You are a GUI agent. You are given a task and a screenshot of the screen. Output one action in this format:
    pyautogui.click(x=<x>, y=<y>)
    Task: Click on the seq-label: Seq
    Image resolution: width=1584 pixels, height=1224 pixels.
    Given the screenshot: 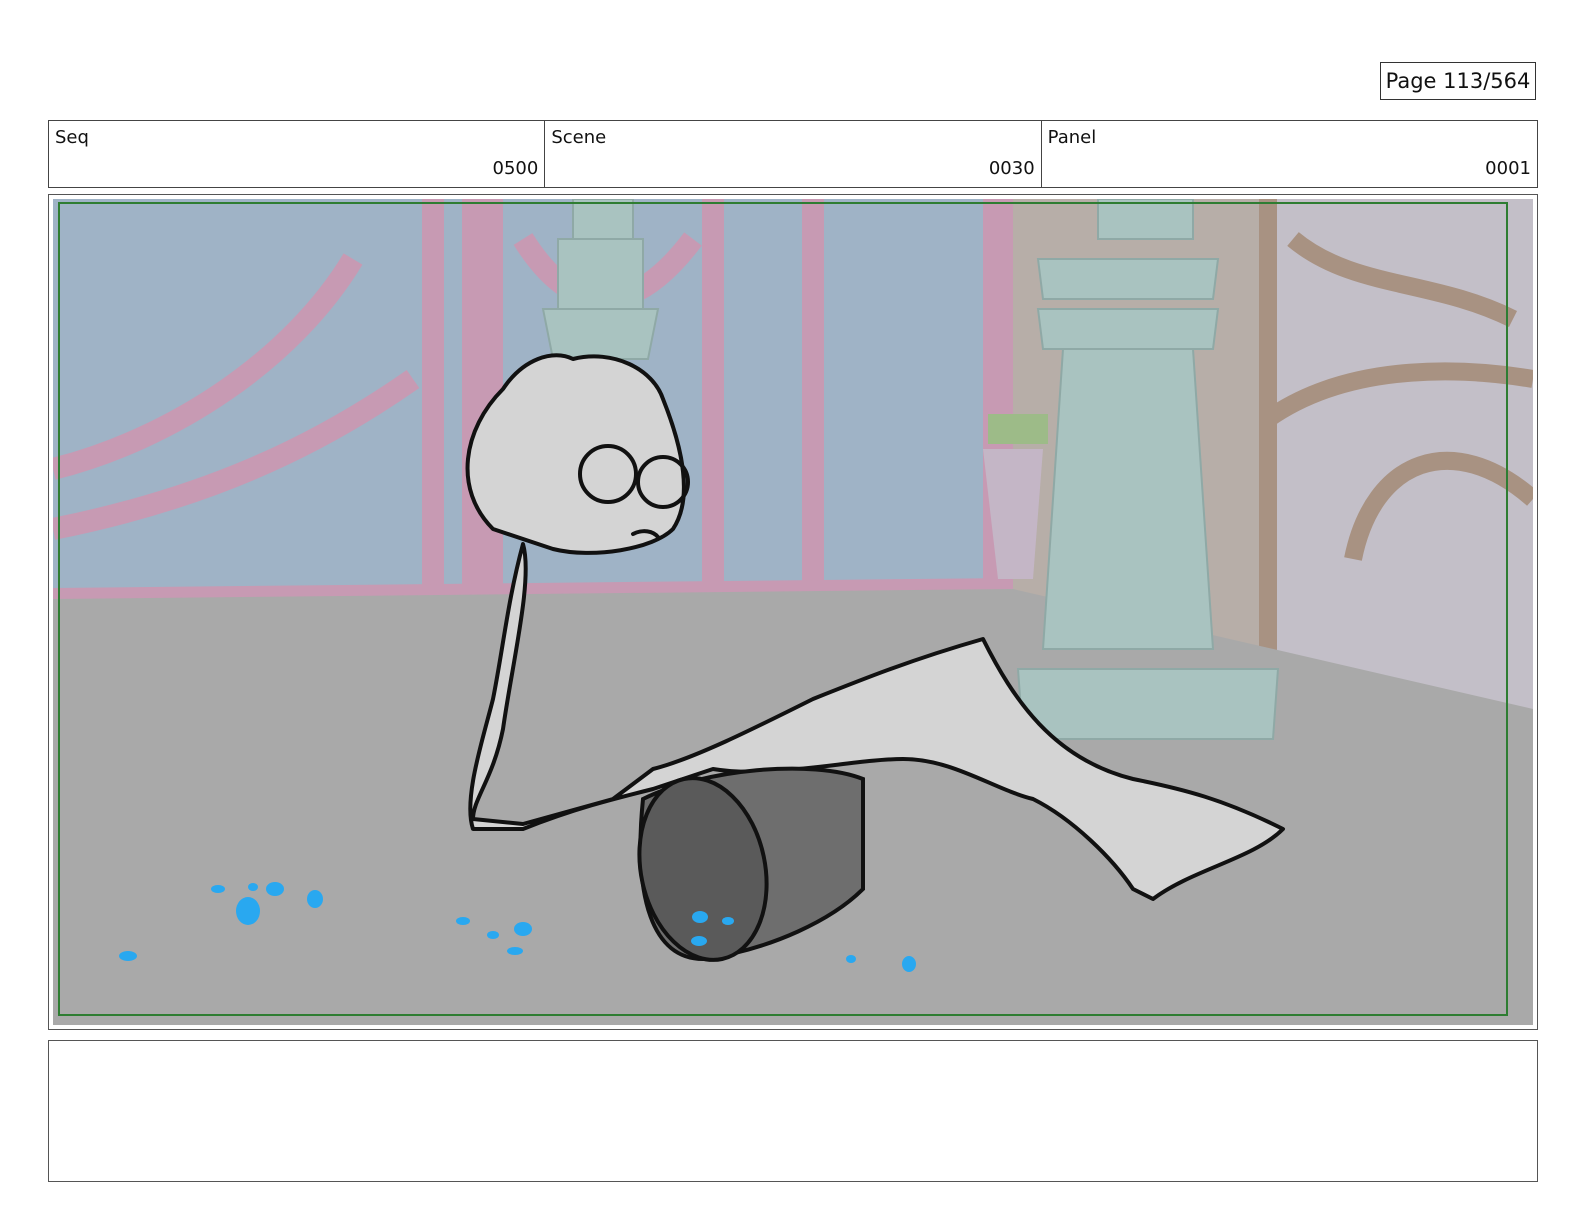 What is the action you would take?
    pyautogui.click(x=72, y=137)
    